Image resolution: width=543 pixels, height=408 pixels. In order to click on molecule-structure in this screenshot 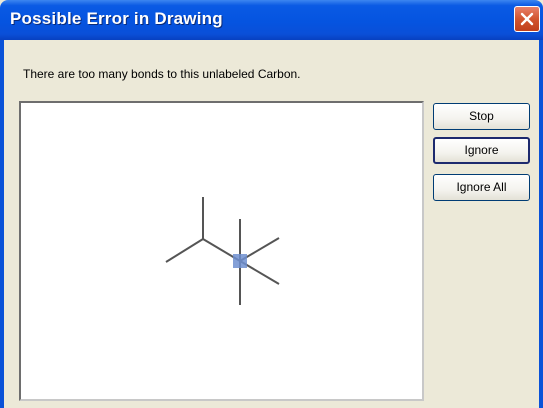, I will do `click(222, 251)`.